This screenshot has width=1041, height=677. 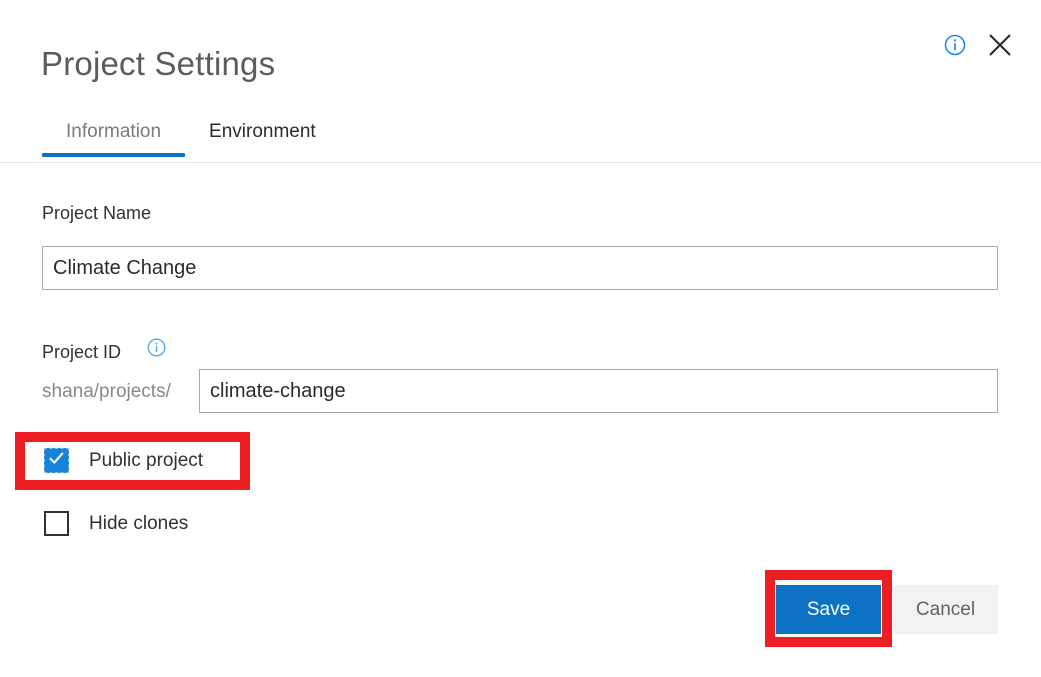 What do you see at coordinates (520, 268) in the screenshot?
I see `project-name-input` at bounding box center [520, 268].